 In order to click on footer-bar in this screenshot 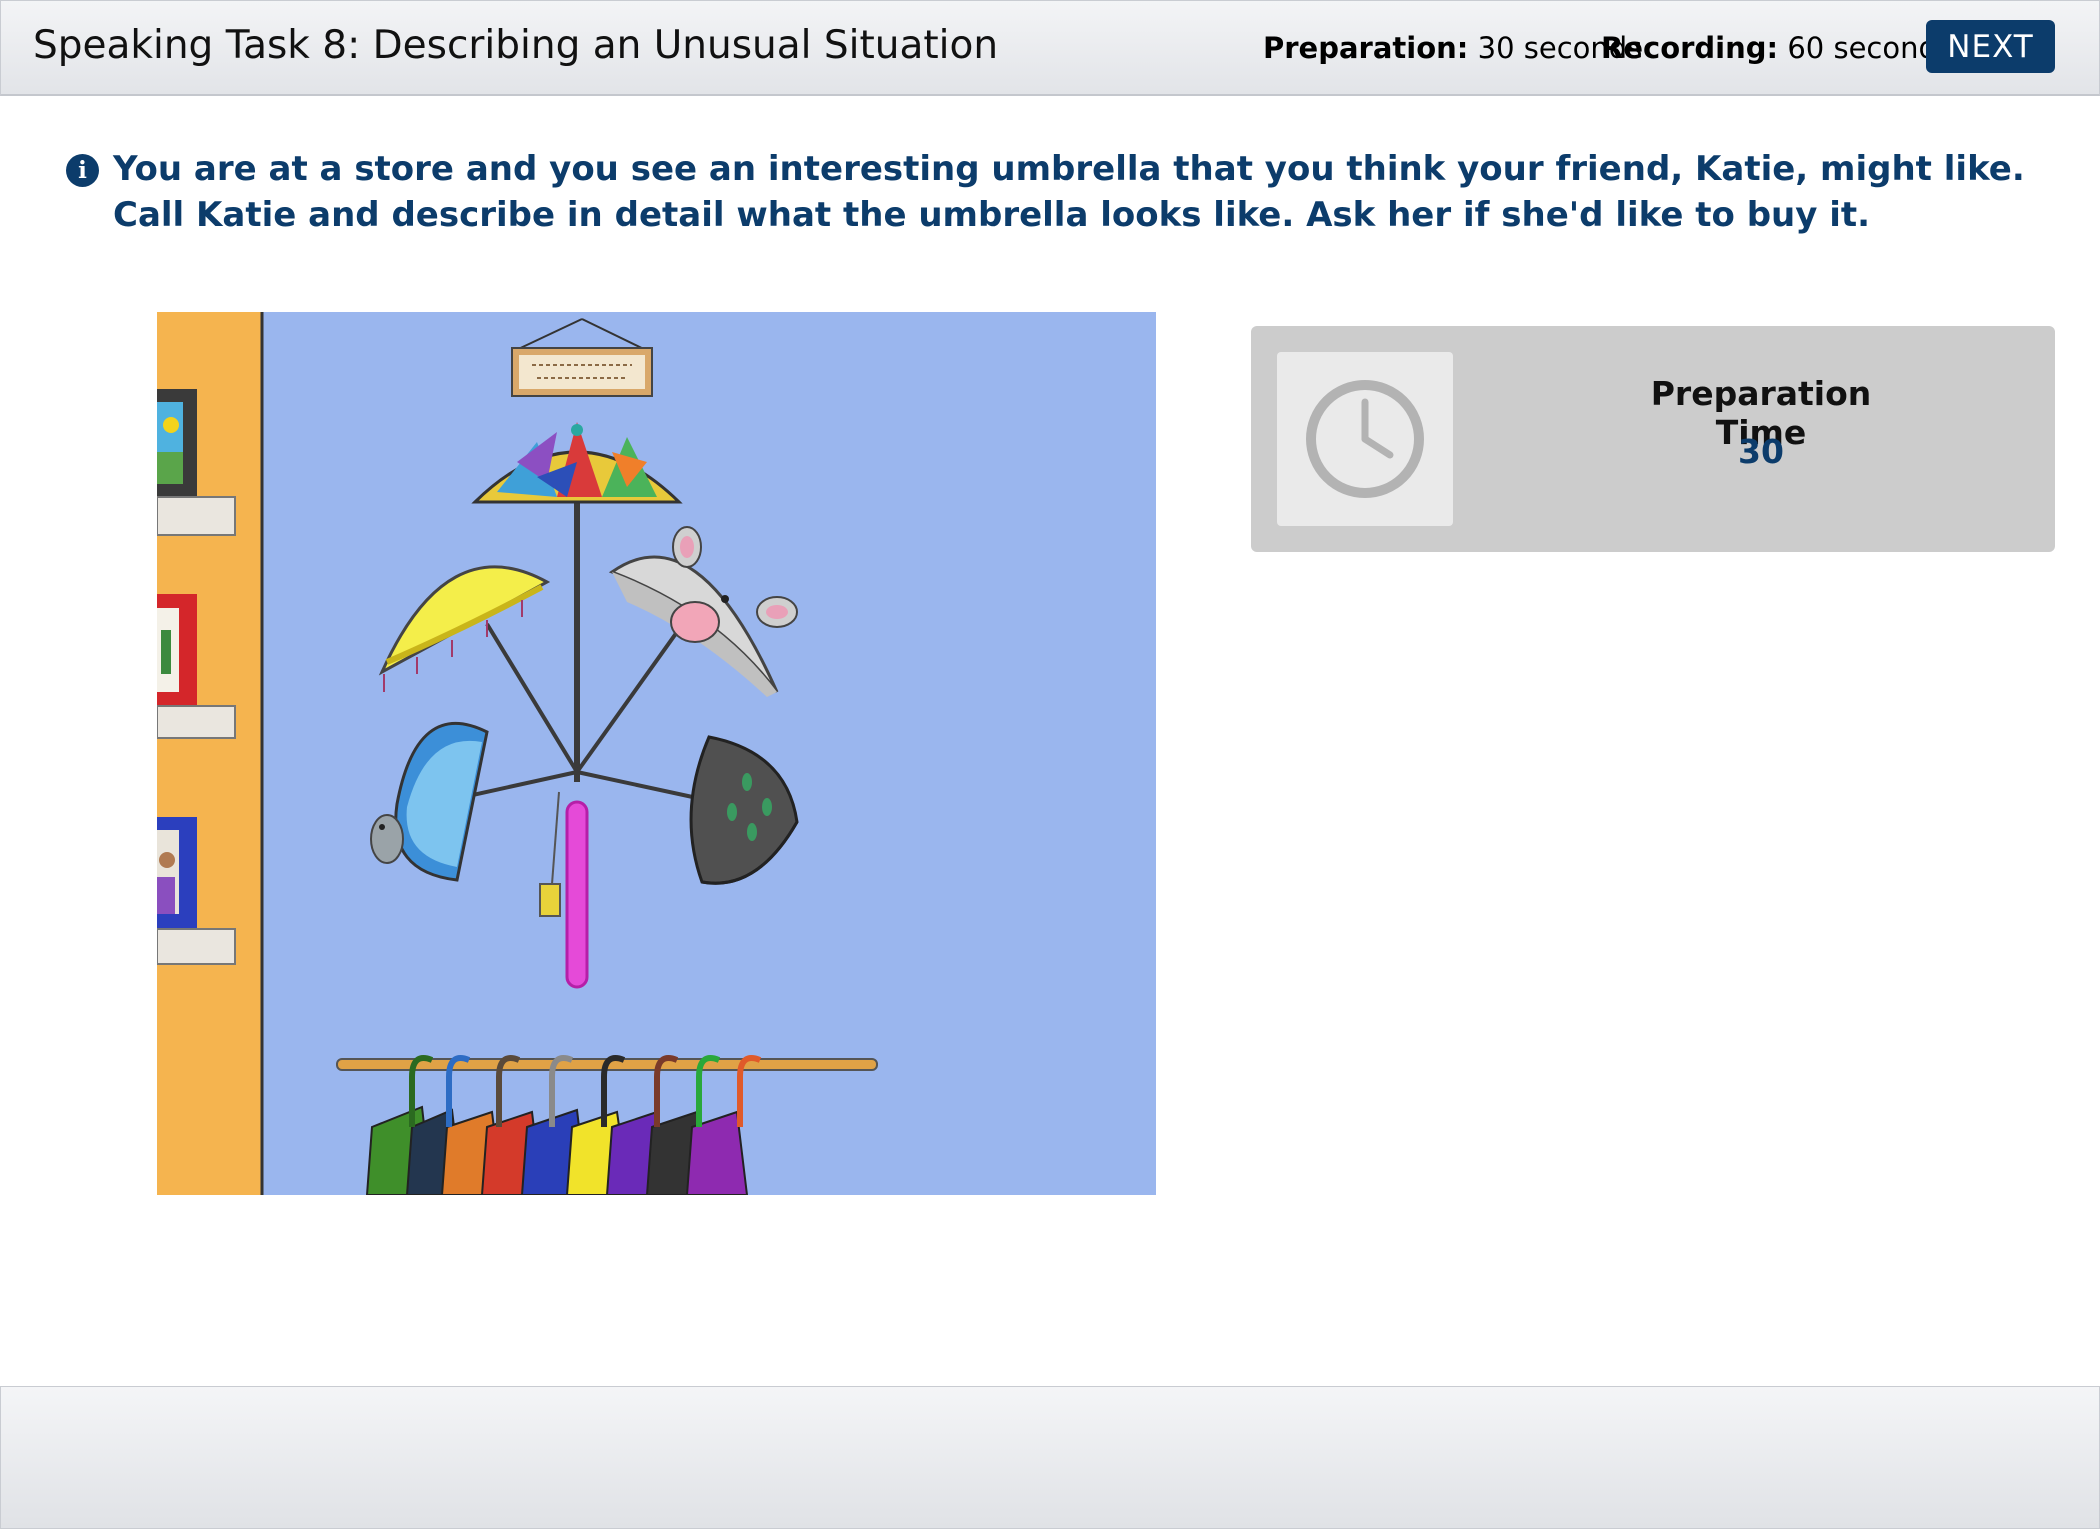, I will do `click(1050, 1457)`.